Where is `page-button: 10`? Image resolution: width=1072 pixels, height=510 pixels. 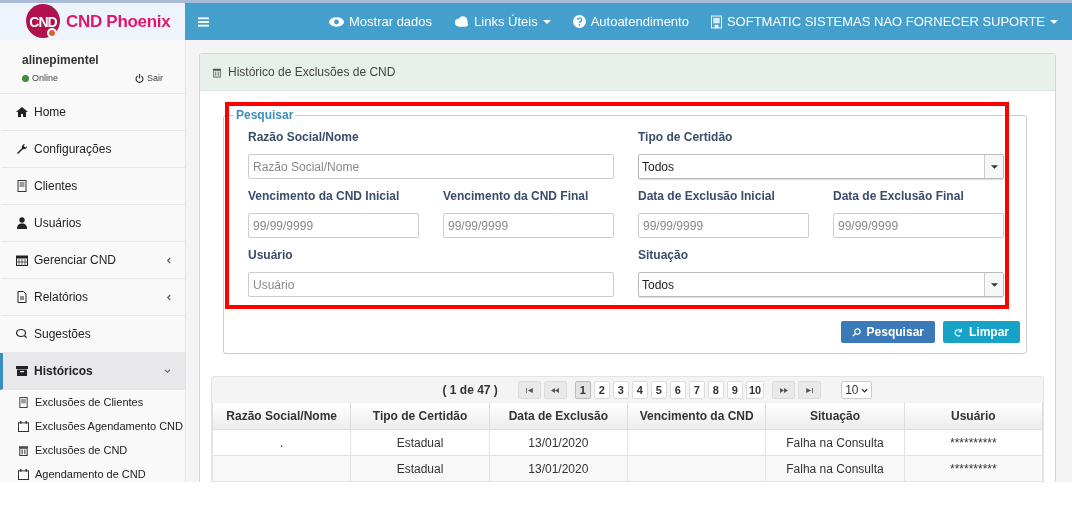 page-button: 10 is located at coordinates (755, 390).